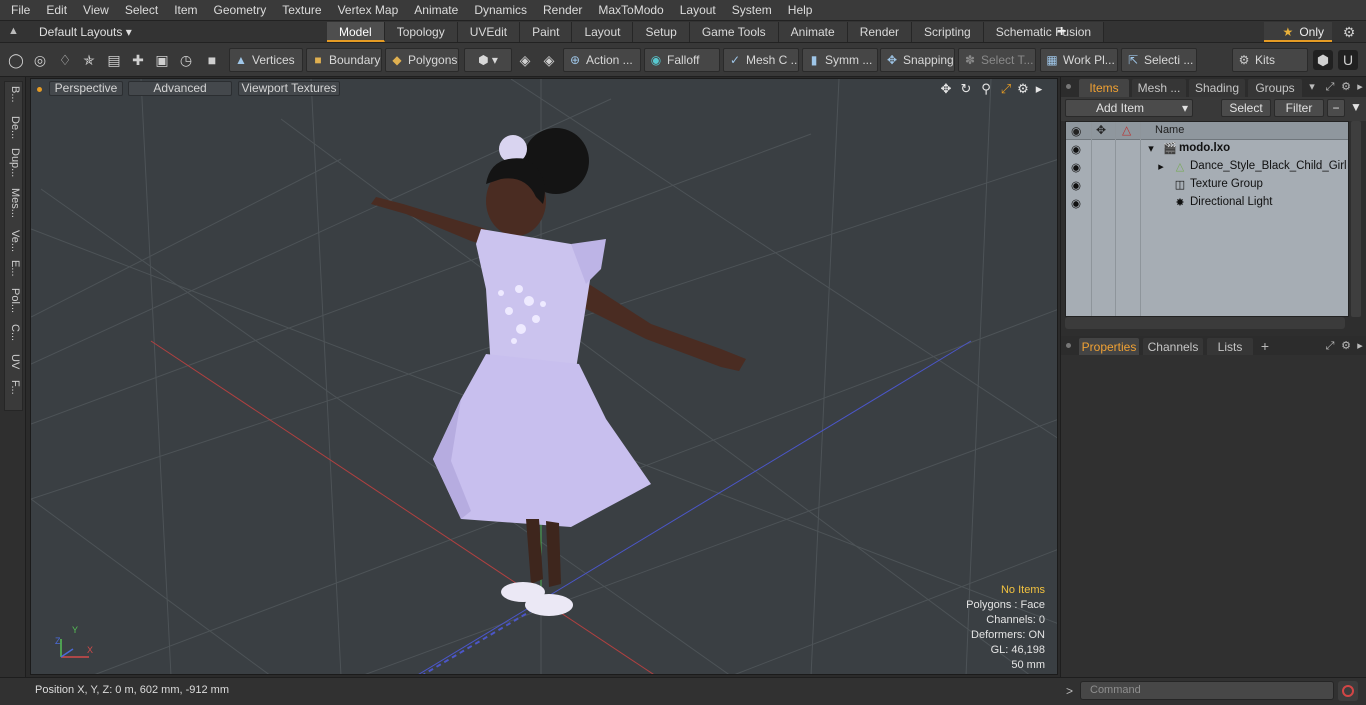  What do you see at coordinates (800, 10) in the screenshot?
I see `menu-help: Help` at bounding box center [800, 10].